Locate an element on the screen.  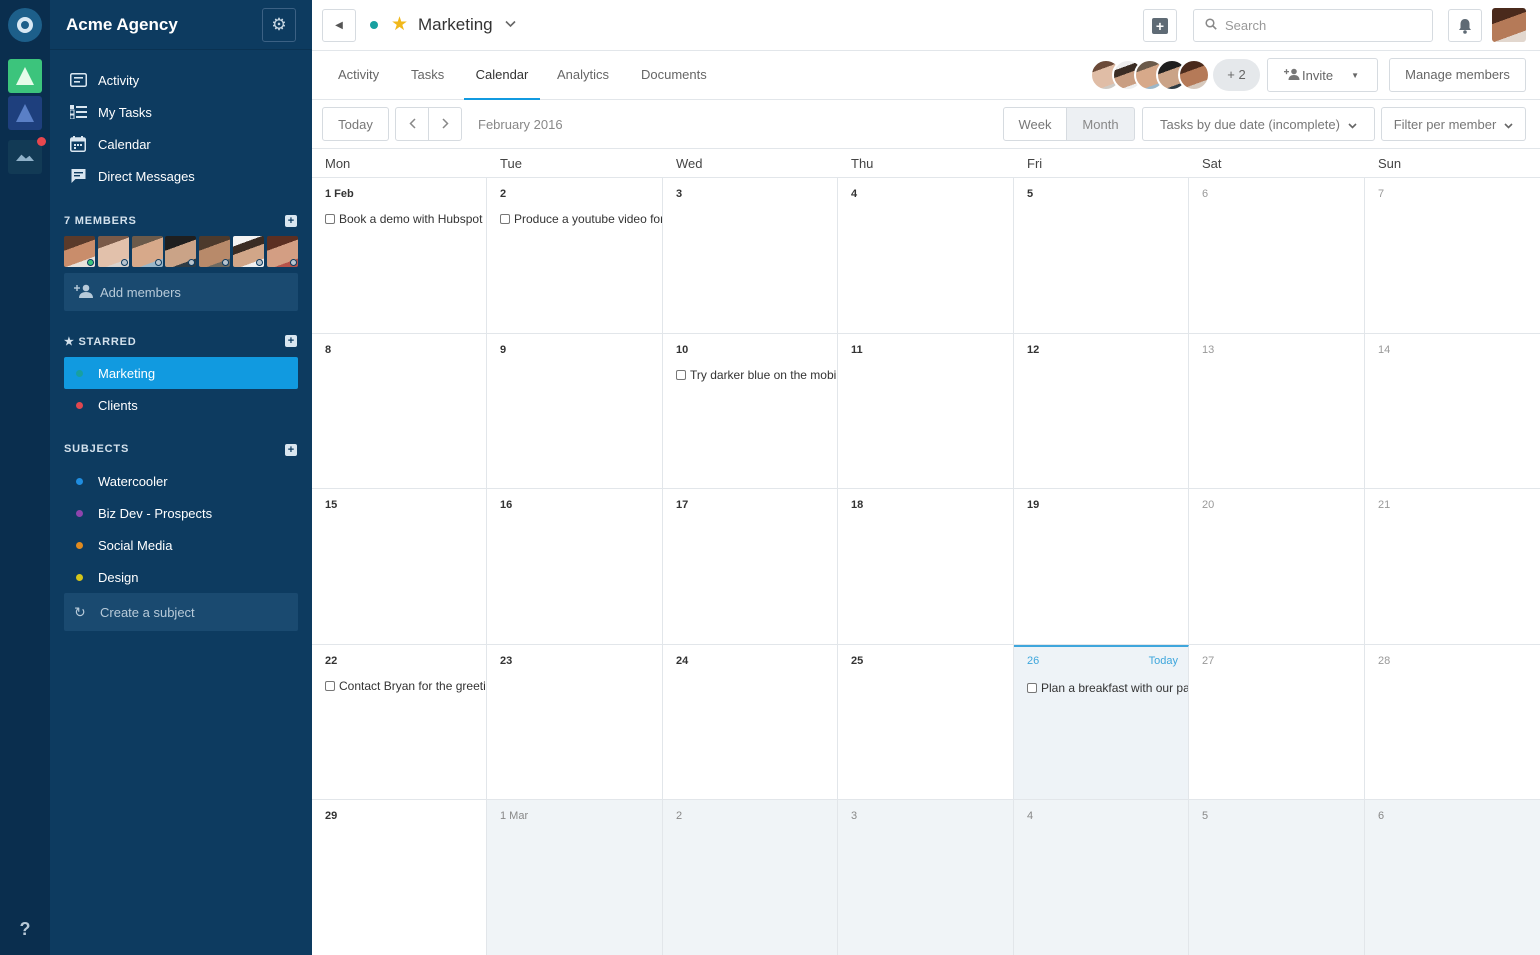
calendar-day-cell: 13 is located at coordinates (1277, 410).